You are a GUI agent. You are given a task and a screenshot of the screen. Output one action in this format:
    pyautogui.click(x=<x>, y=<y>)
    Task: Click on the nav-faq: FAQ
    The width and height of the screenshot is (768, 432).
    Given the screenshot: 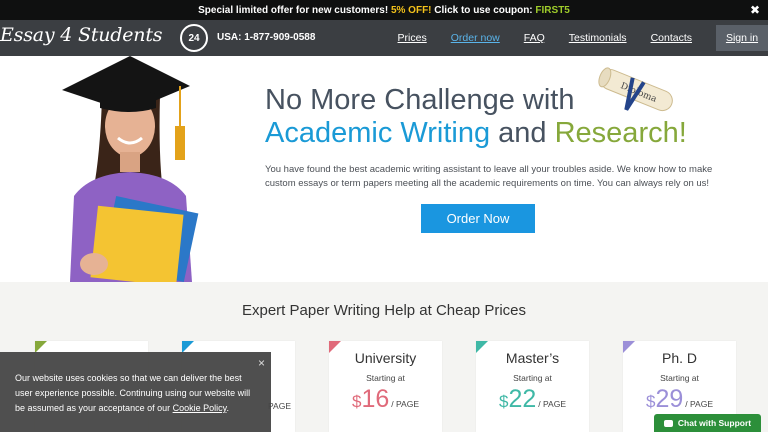 What is the action you would take?
    pyautogui.click(x=534, y=38)
    